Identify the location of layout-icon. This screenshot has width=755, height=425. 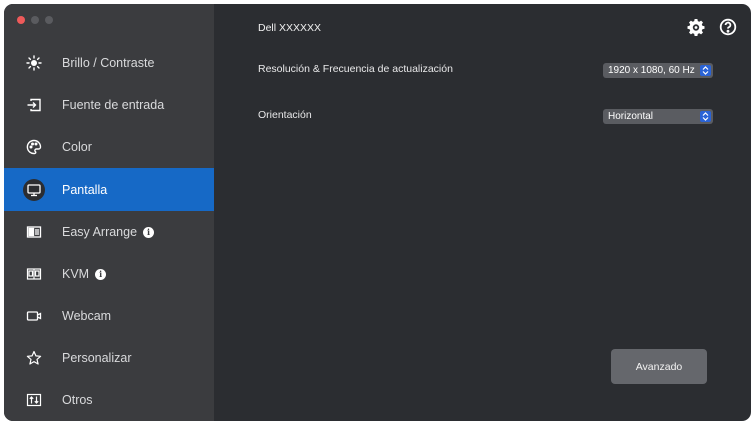
(34, 232).